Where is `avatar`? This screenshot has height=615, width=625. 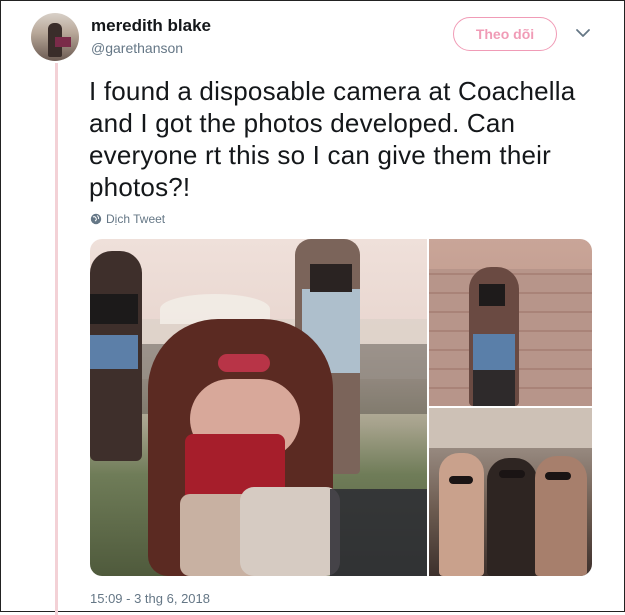
avatar is located at coordinates (55, 37).